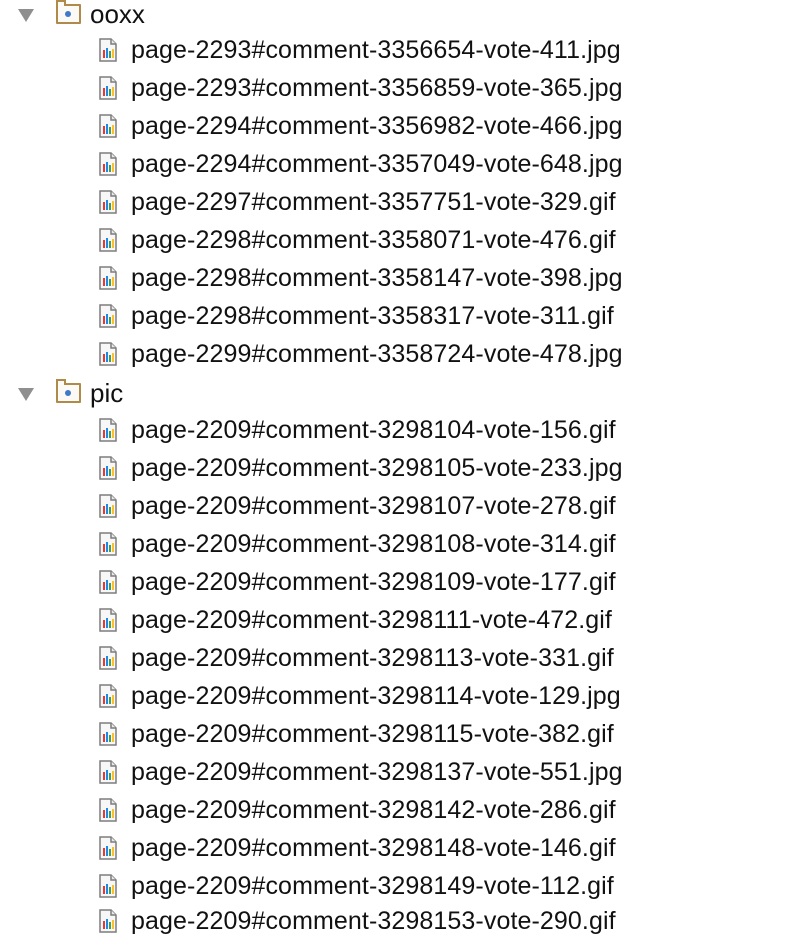 This screenshot has width=792, height=940. Describe the element at coordinates (376, 696) in the screenshot. I see `file-name: page-2209#comment-3298114-vote-129.jpg` at that location.